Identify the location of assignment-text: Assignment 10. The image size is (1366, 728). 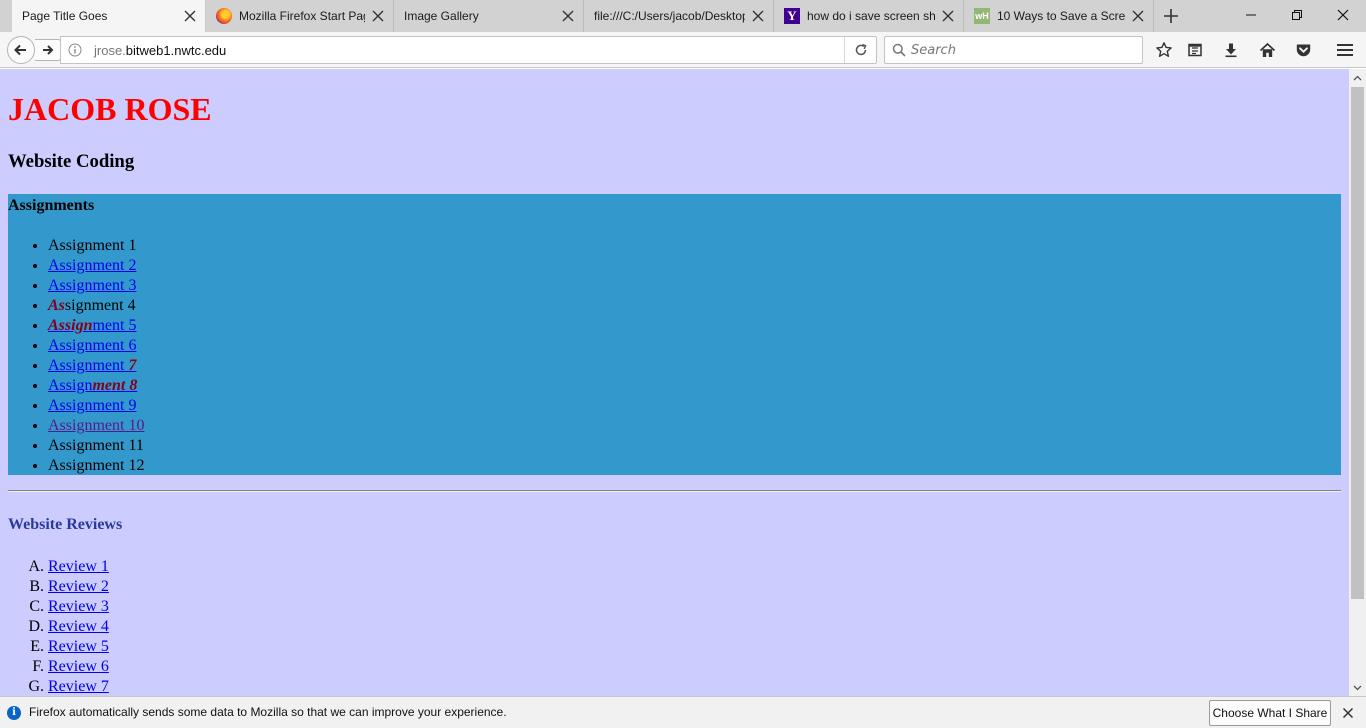
(96, 425).